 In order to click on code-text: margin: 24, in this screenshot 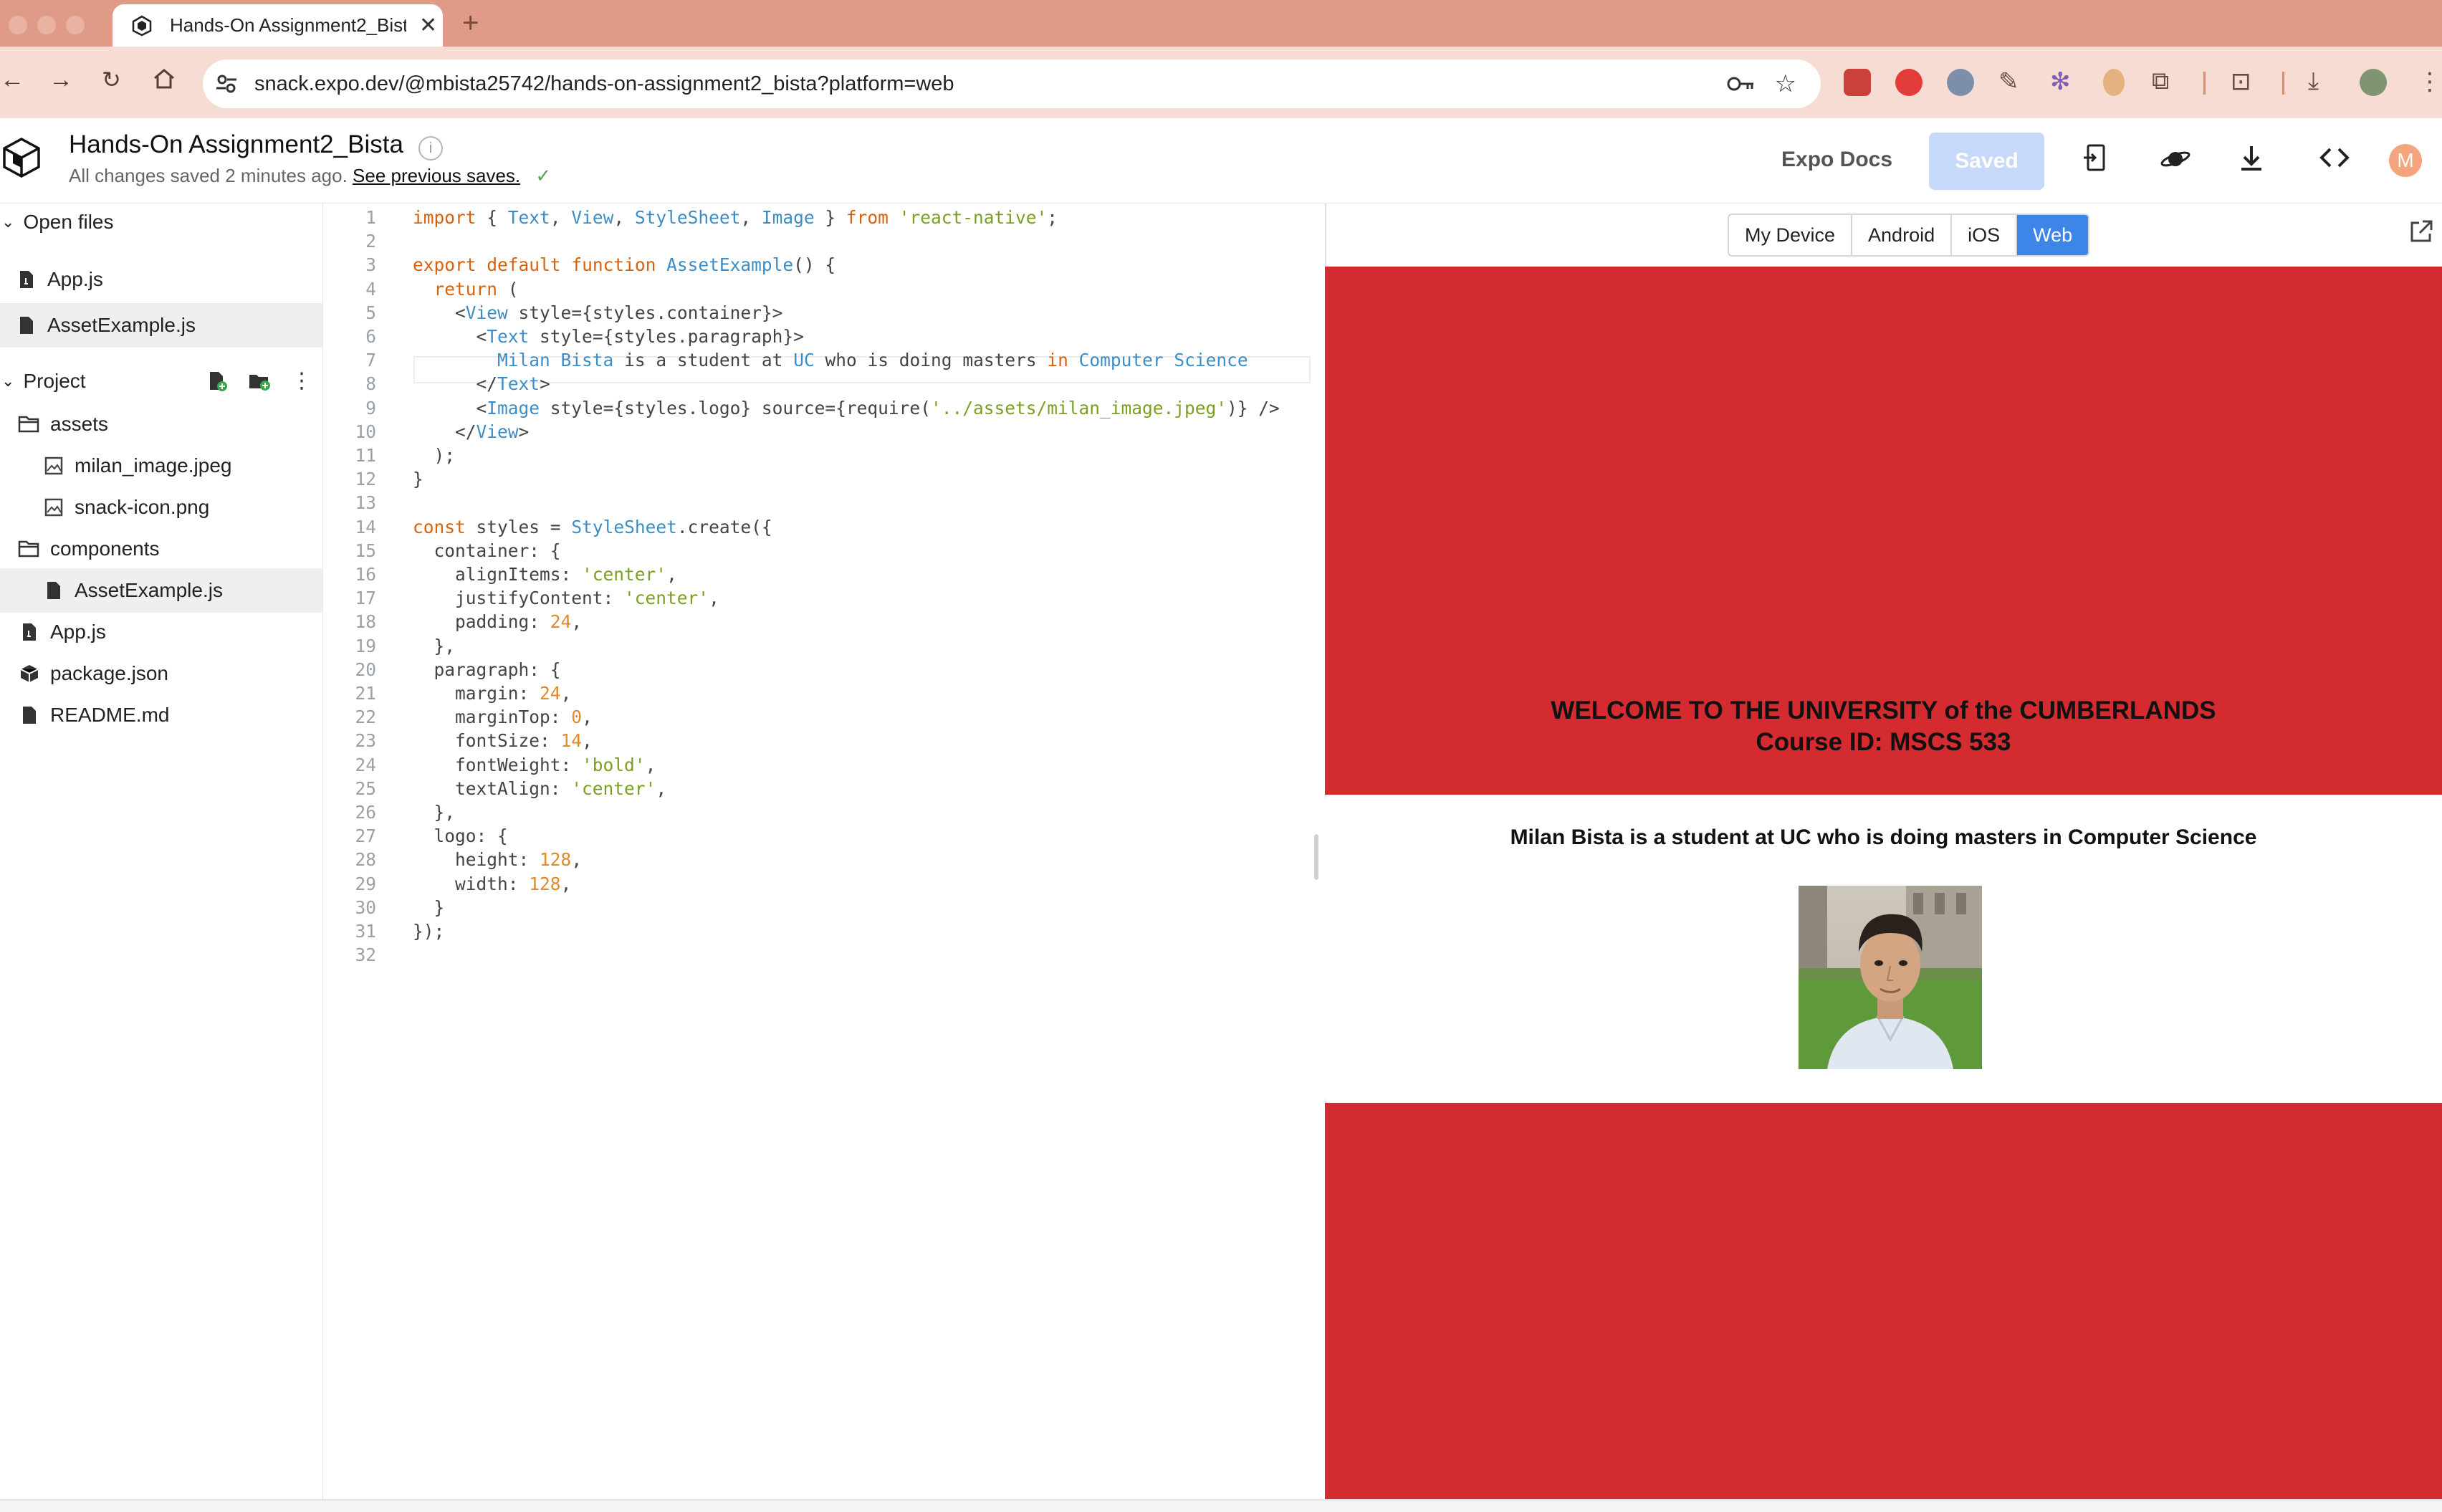, I will do `click(513, 693)`.